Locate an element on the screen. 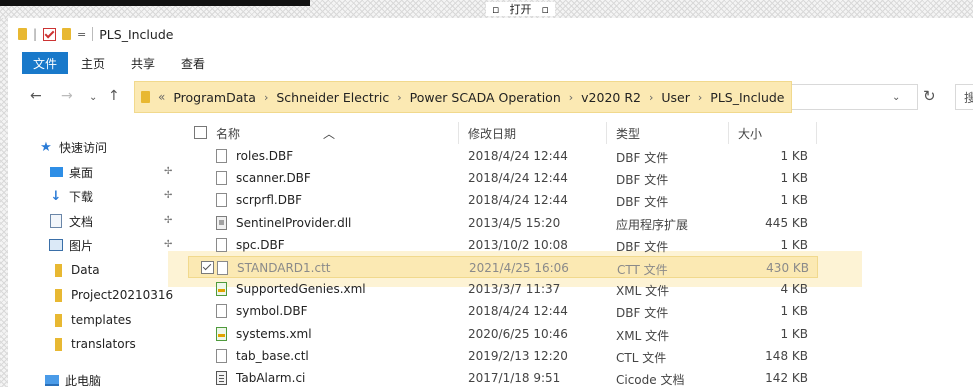  file-size: 142 KB is located at coordinates (786, 378).